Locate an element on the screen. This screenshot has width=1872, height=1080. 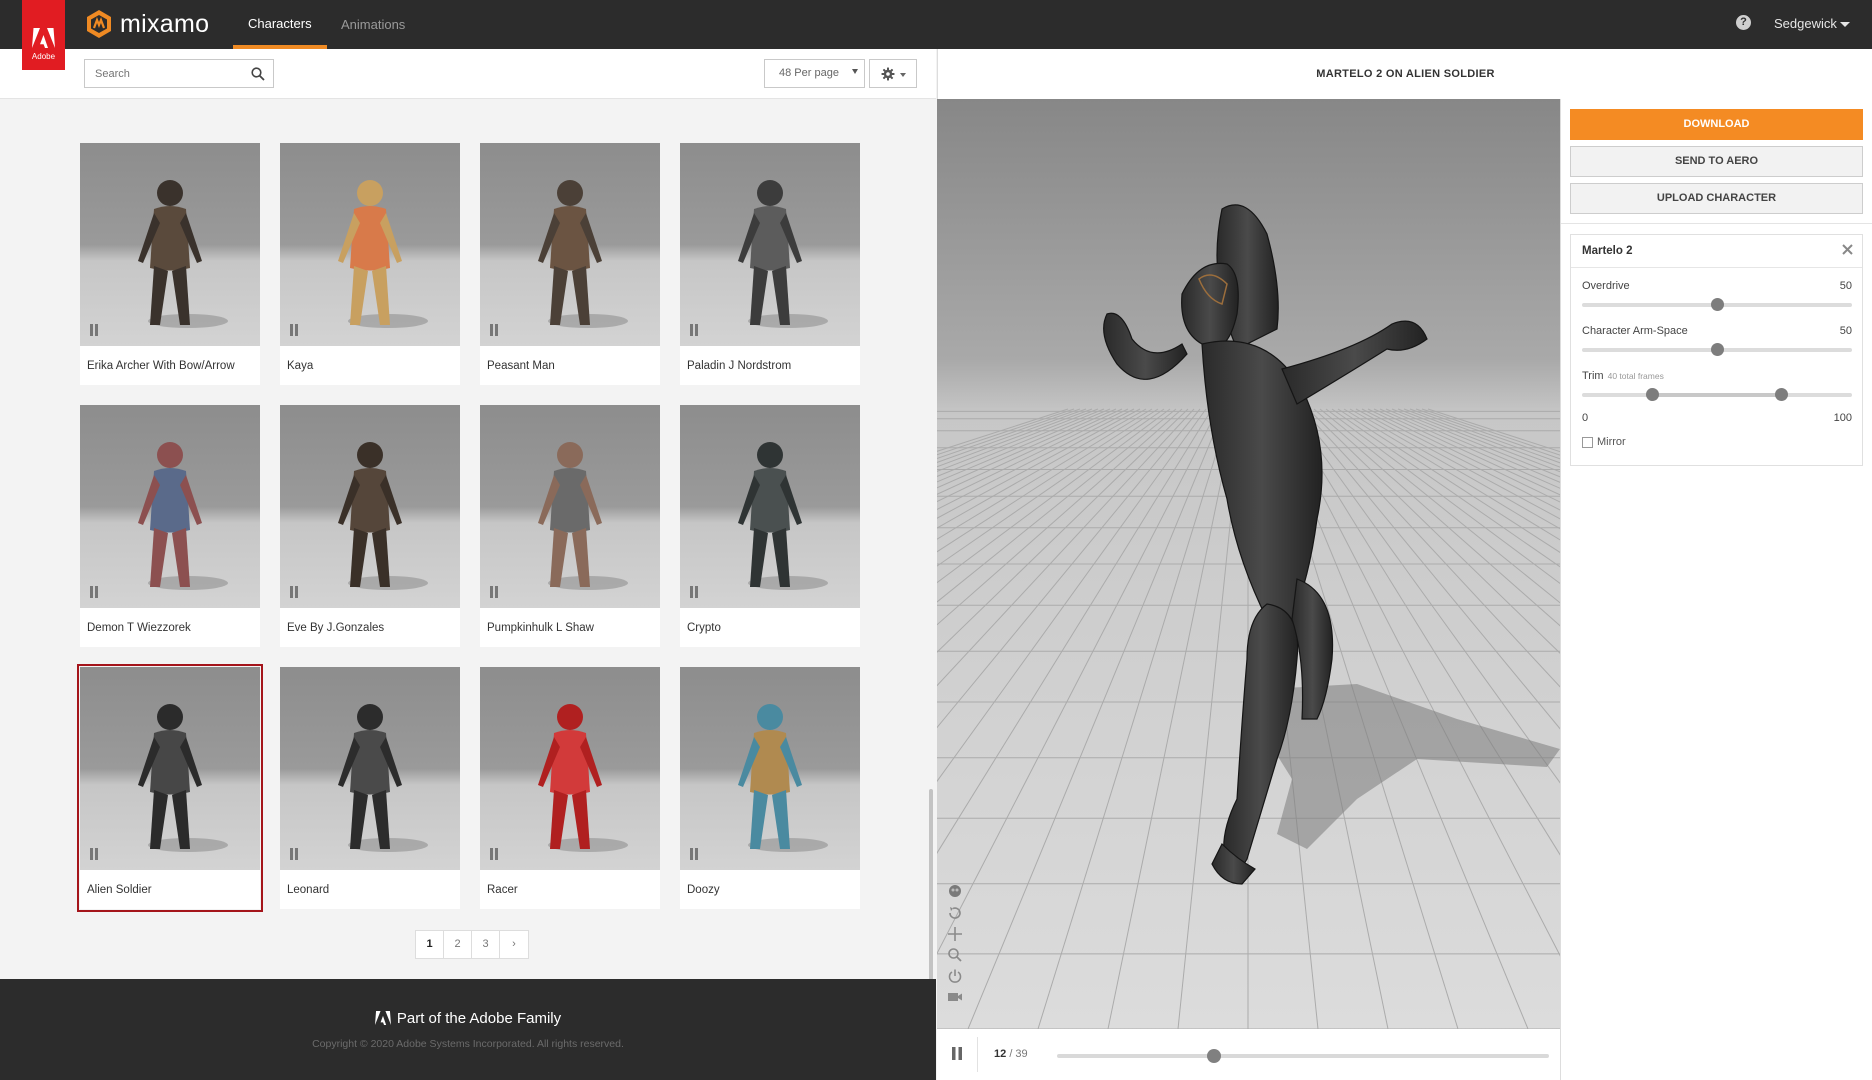
browser-toolbar: 48 Per page is located at coordinates (468, 74).